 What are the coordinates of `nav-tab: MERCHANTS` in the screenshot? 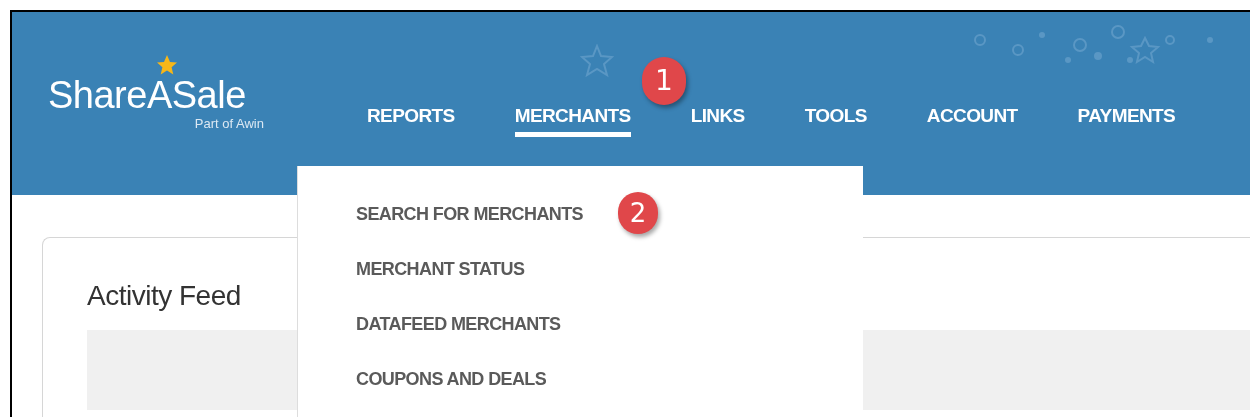 It's located at (572, 120).